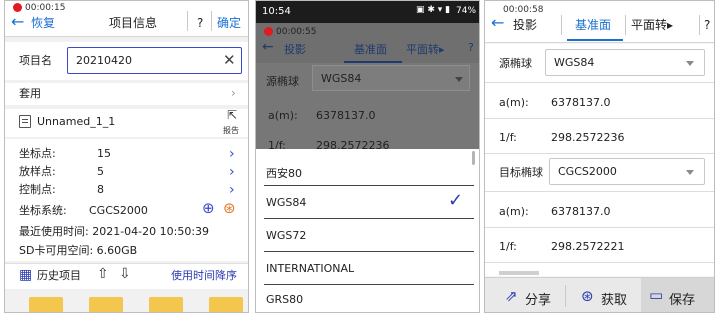  What do you see at coordinates (285, 299) in the screenshot?
I see `option-label: GRS80` at bounding box center [285, 299].